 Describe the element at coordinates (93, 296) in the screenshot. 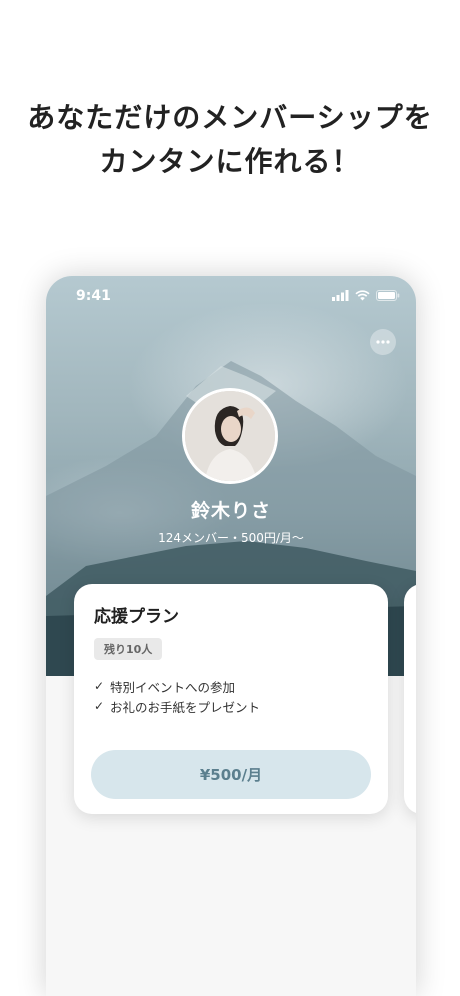

I see `status-time: 9:41` at that location.